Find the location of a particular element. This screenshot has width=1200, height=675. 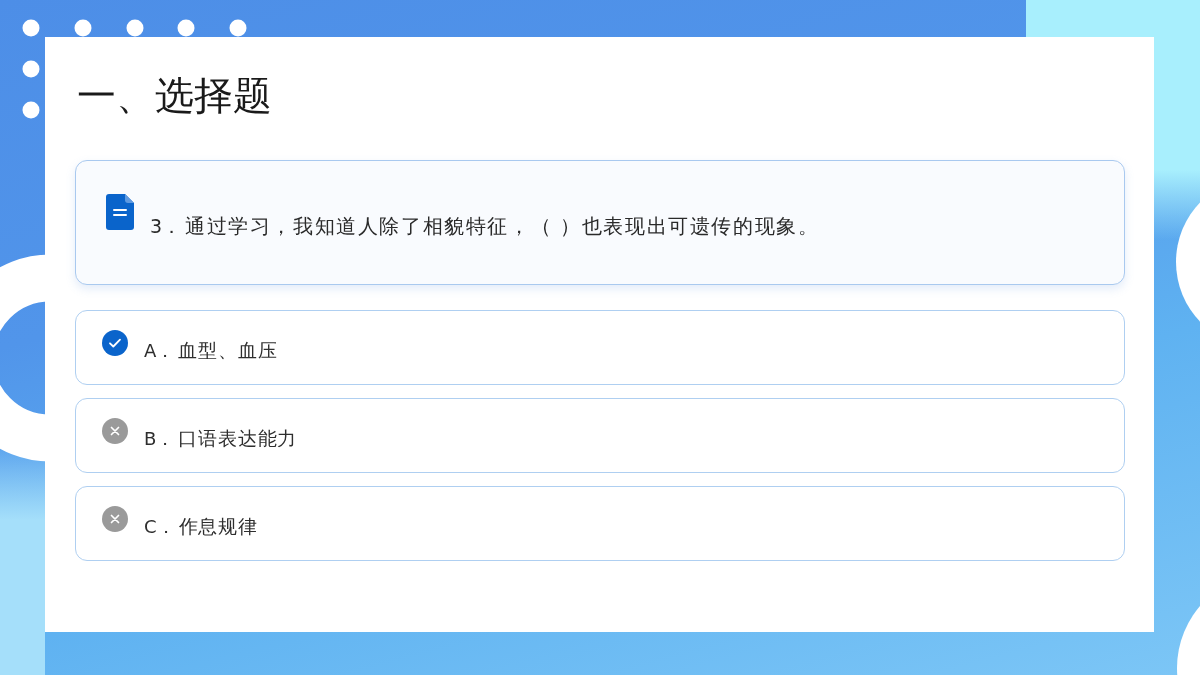

section-title: 一、选择题 is located at coordinates (174, 96).